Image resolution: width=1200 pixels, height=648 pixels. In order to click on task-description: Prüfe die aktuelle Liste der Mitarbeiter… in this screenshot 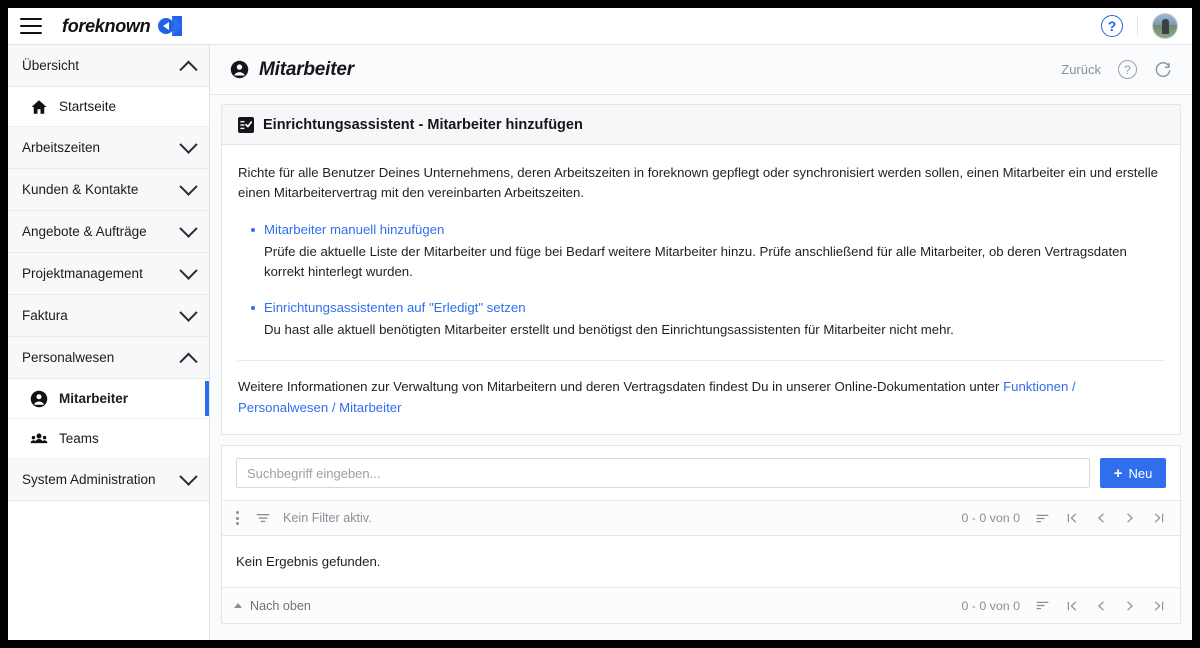, I will do `click(695, 261)`.